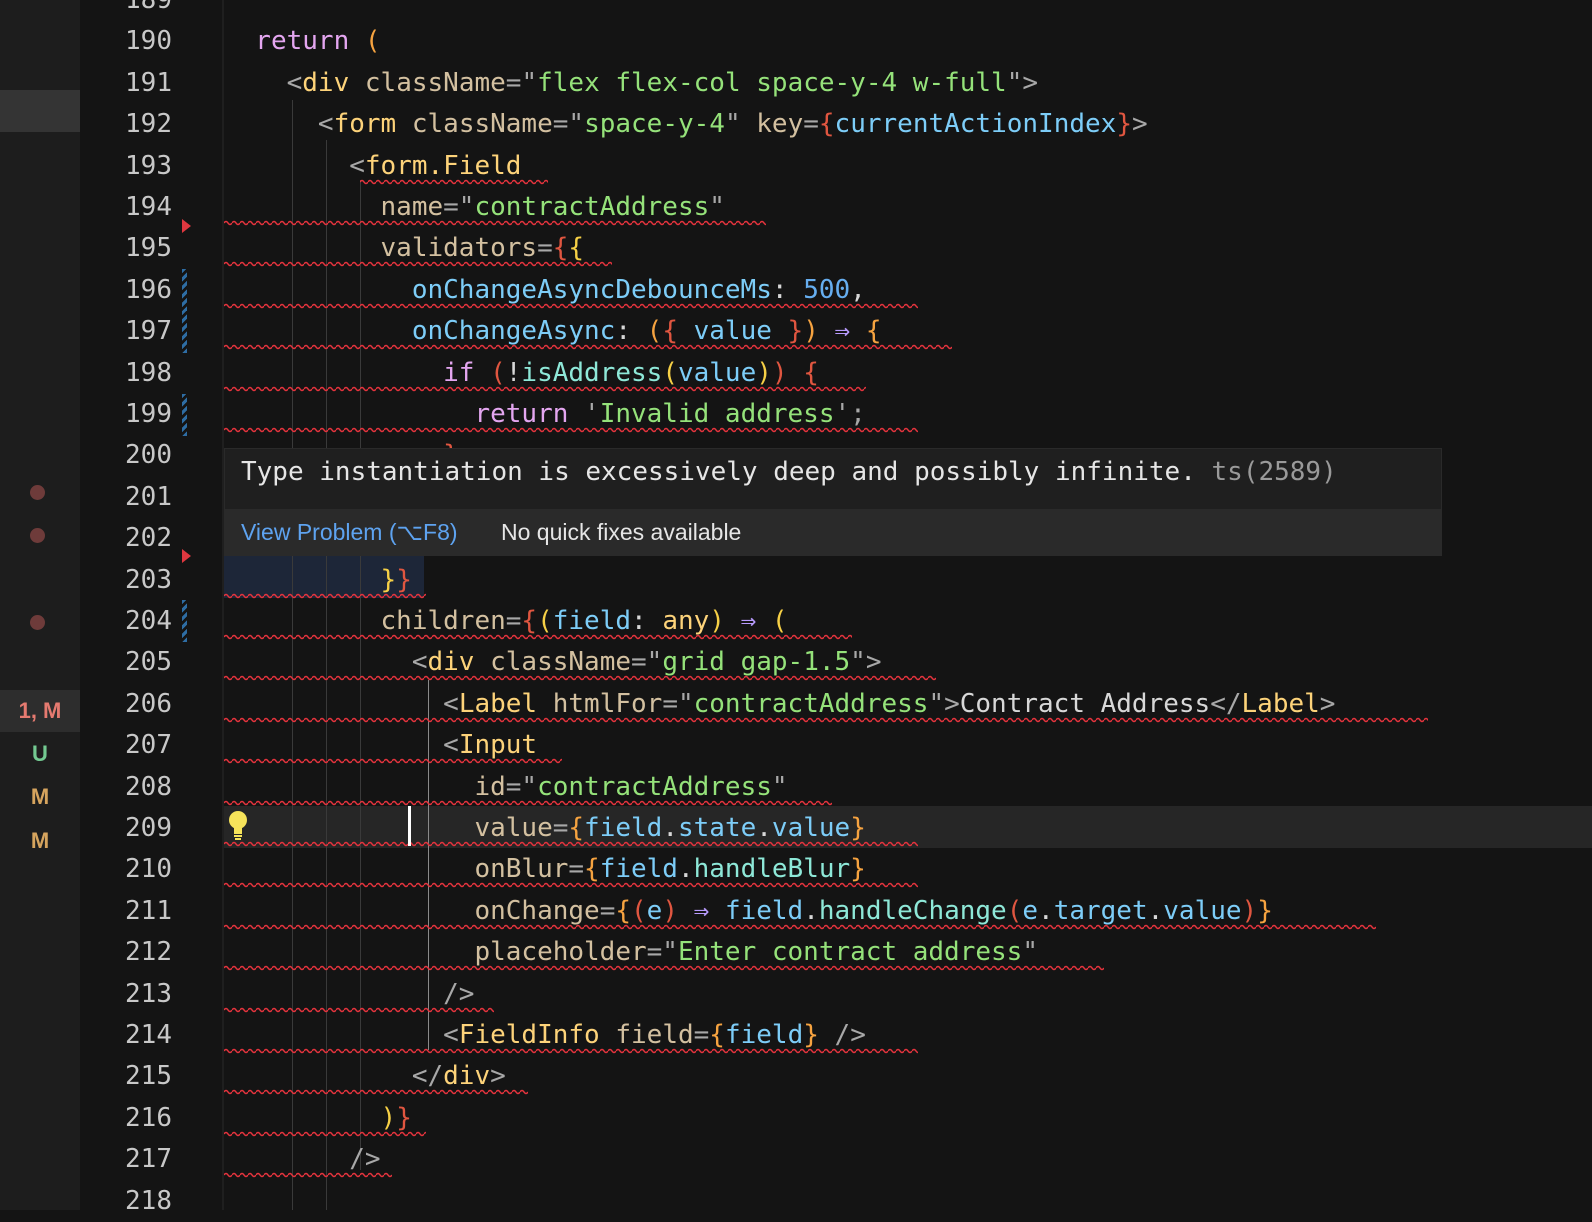 This screenshot has width=1592, height=1222. Describe the element at coordinates (592, 372) in the screenshot. I see `code-token: isAddress` at that location.